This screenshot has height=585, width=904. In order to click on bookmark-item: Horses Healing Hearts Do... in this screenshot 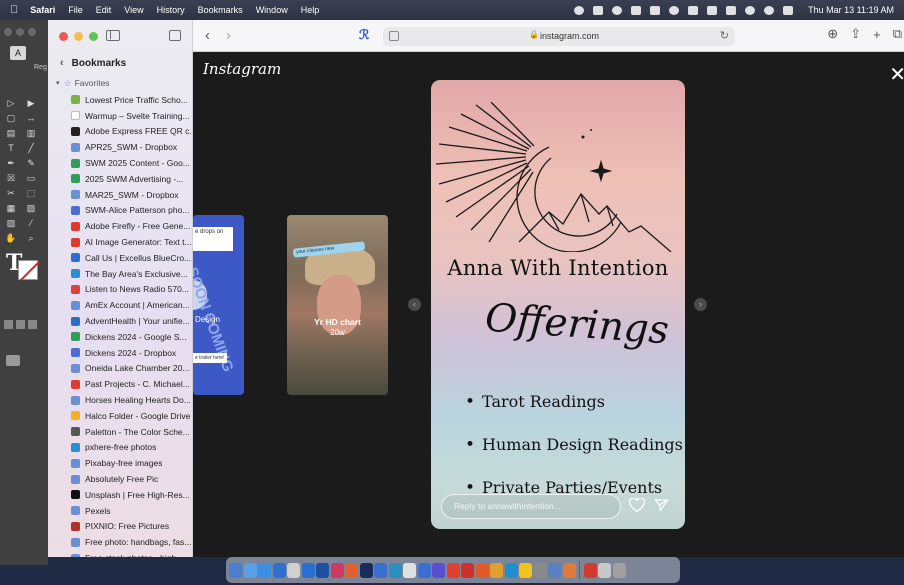, I will do `click(120, 400)`.